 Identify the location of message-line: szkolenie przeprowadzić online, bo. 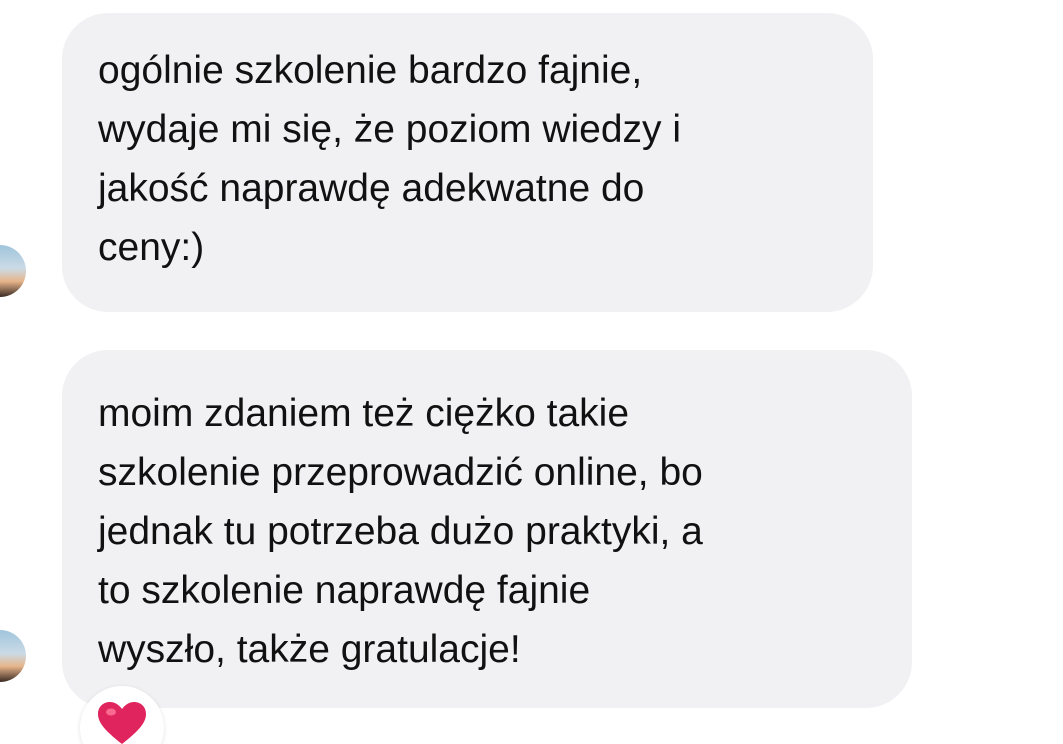
(400, 472).